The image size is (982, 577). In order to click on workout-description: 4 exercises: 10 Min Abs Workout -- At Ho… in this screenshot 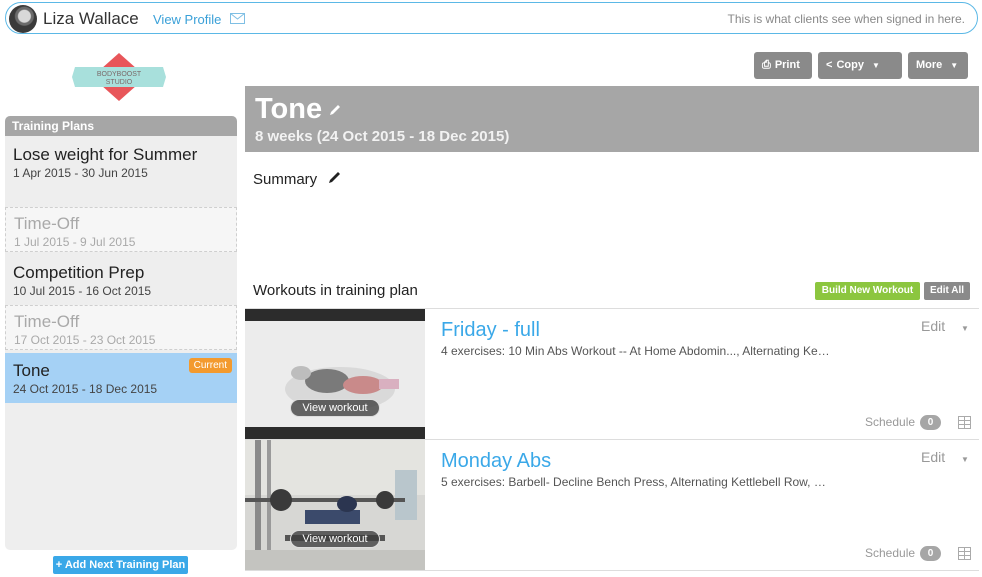, I will do `click(635, 351)`.